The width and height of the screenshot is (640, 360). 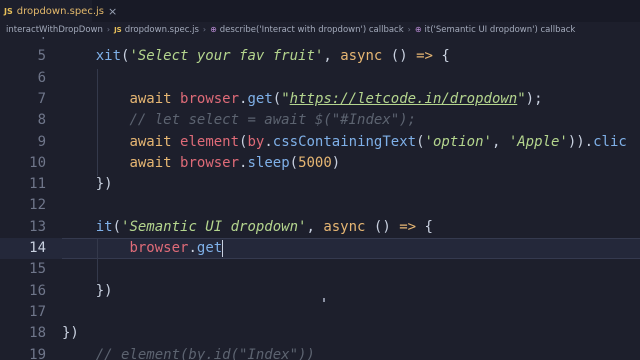 What do you see at coordinates (320, 352) in the screenshot?
I see `code-line: 19 // element(by.id("Index"))` at bounding box center [320, 352].